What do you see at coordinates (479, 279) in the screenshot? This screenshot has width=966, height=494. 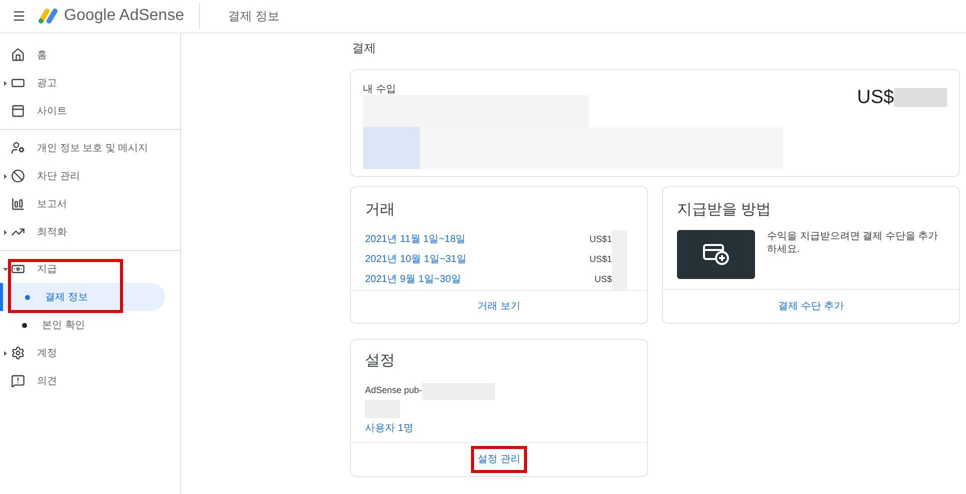 I see `period-link: 2021년 9월 1일~30일` at bounding box center [479, 279].